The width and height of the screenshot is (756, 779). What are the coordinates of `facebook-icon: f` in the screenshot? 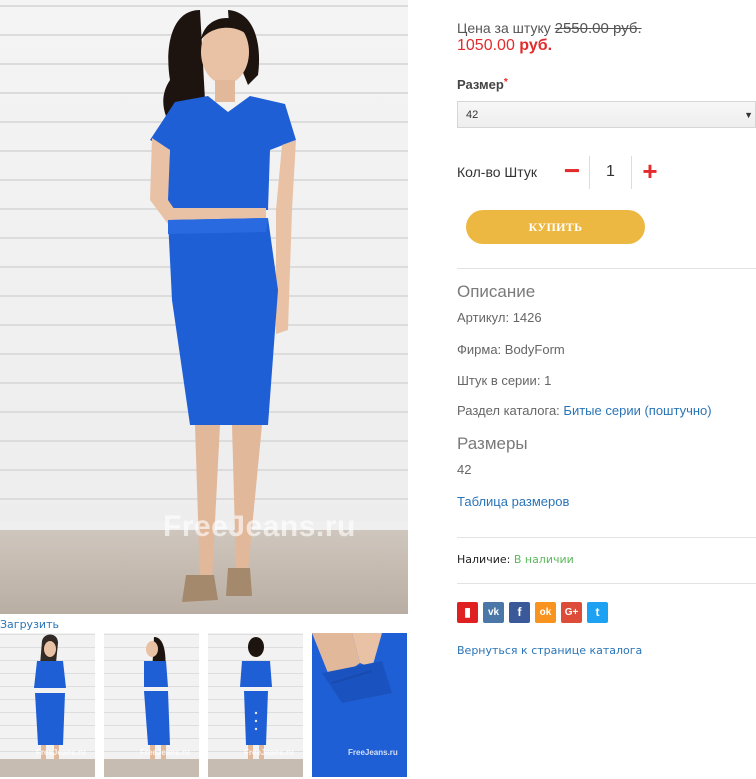 It's located at (519, 612).